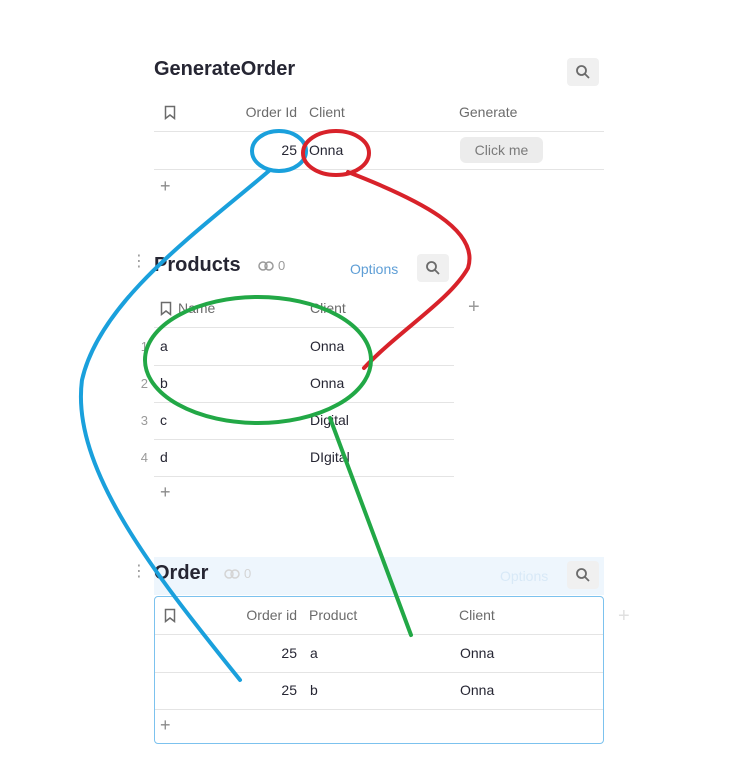 The image size is (736, 774). What do you see at coordinates (314, 690) in the screenshot?
I see `cell-product: b` at bounding box center [314, 690].